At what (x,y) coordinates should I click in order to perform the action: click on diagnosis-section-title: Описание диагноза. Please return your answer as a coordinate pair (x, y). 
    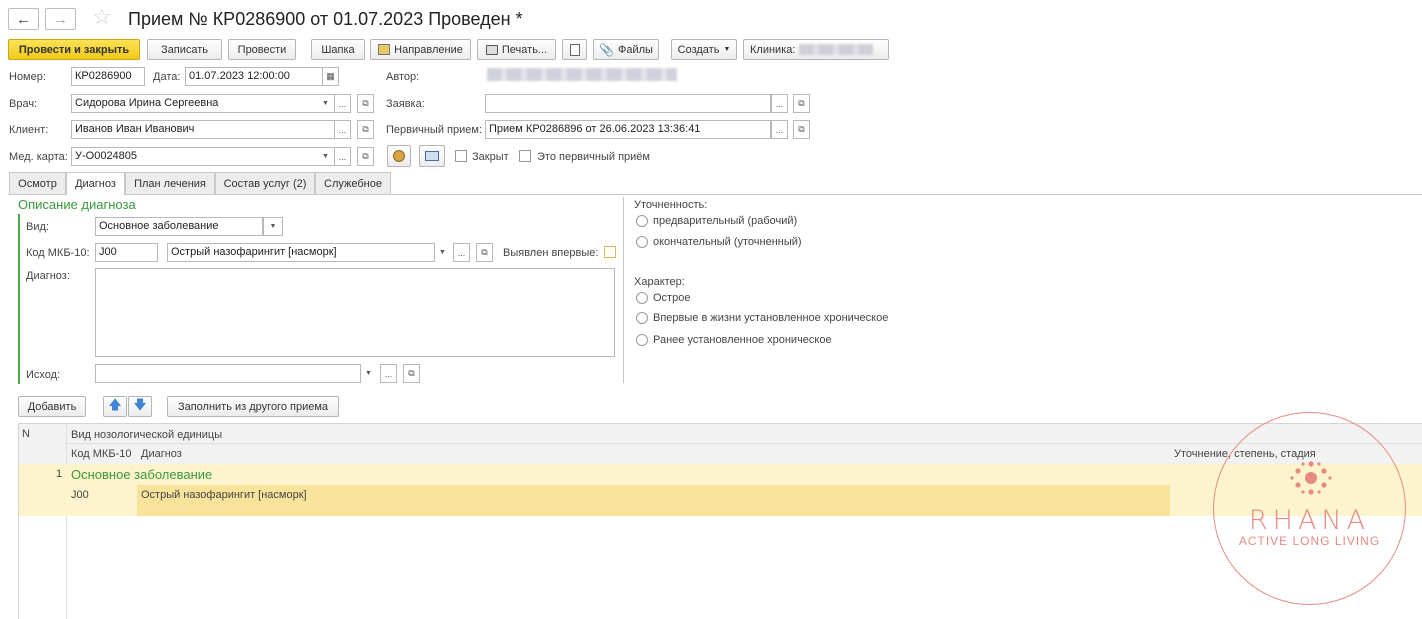
    Looking at the image, I should click on (77, 204).